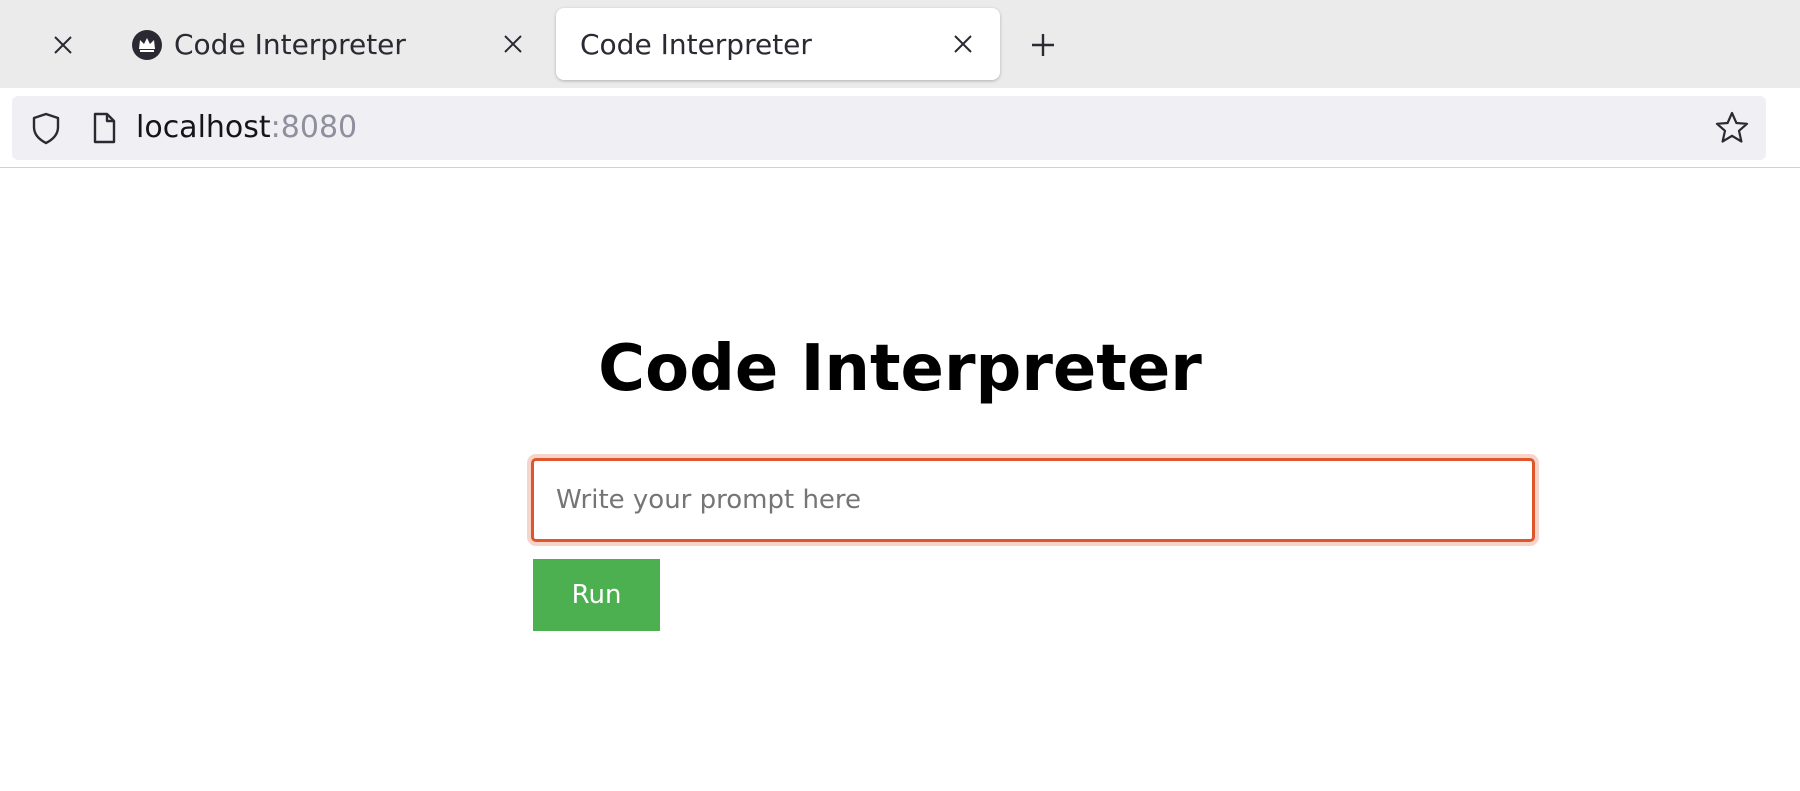 The image size is (1800, 791). Describe the element at coordinates (46, 128) in the screenshot. I see `shield-icon` at that location.